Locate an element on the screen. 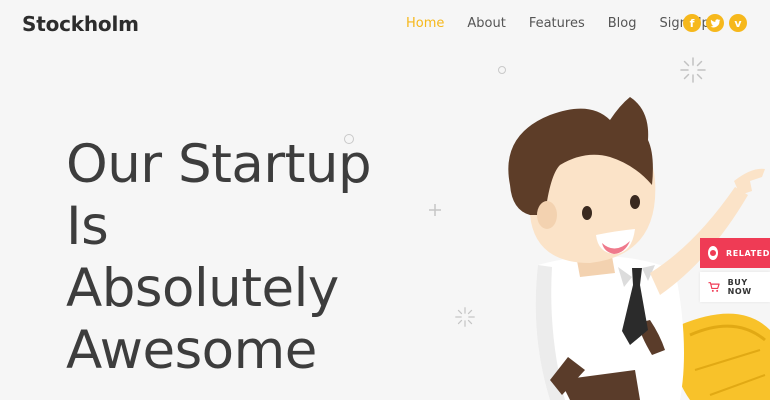 The height and width of the screenshot is (400, 770). vimeo-icon: v is located at coordinates (738, 23).